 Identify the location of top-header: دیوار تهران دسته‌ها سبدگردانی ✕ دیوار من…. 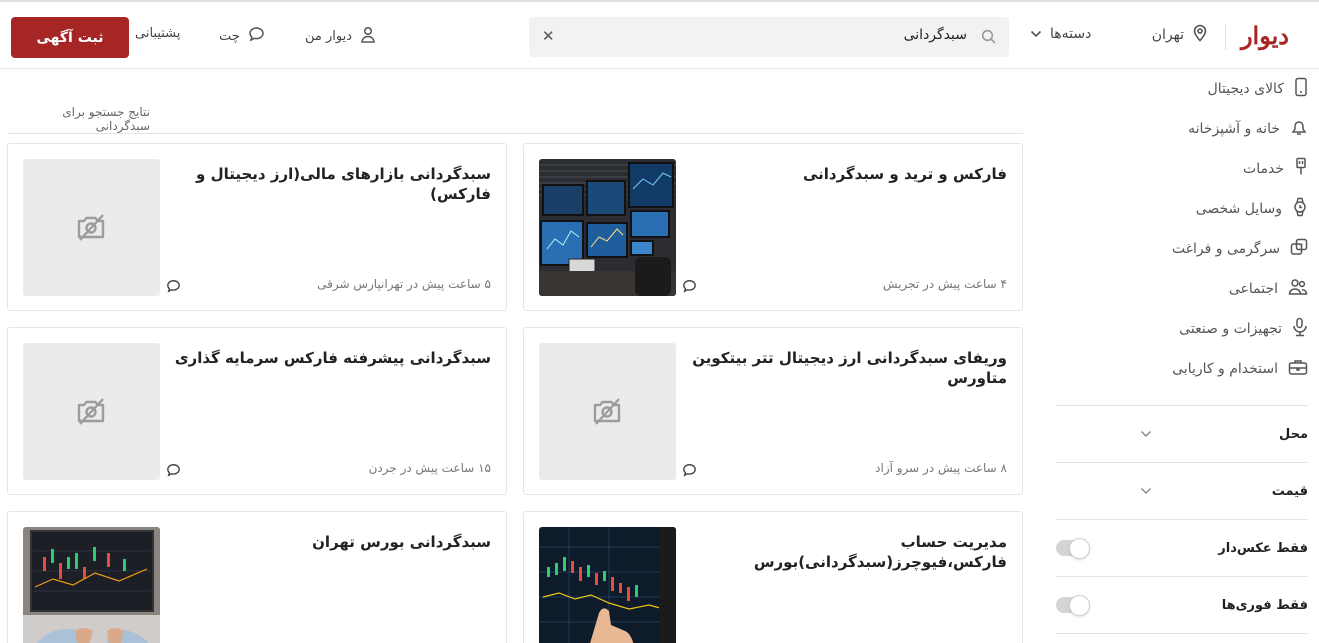
(659, 34).